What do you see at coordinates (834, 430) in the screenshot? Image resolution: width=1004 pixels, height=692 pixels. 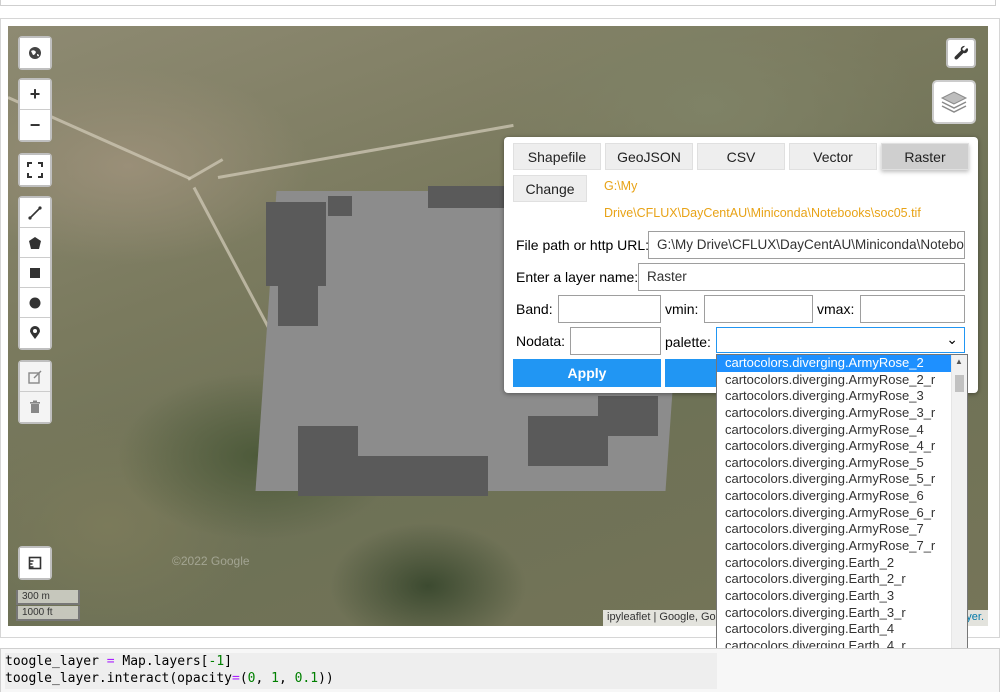 I see `palette-option: cartocolors.diverging.ArmyRose_4` at bounding box center [834, 430].